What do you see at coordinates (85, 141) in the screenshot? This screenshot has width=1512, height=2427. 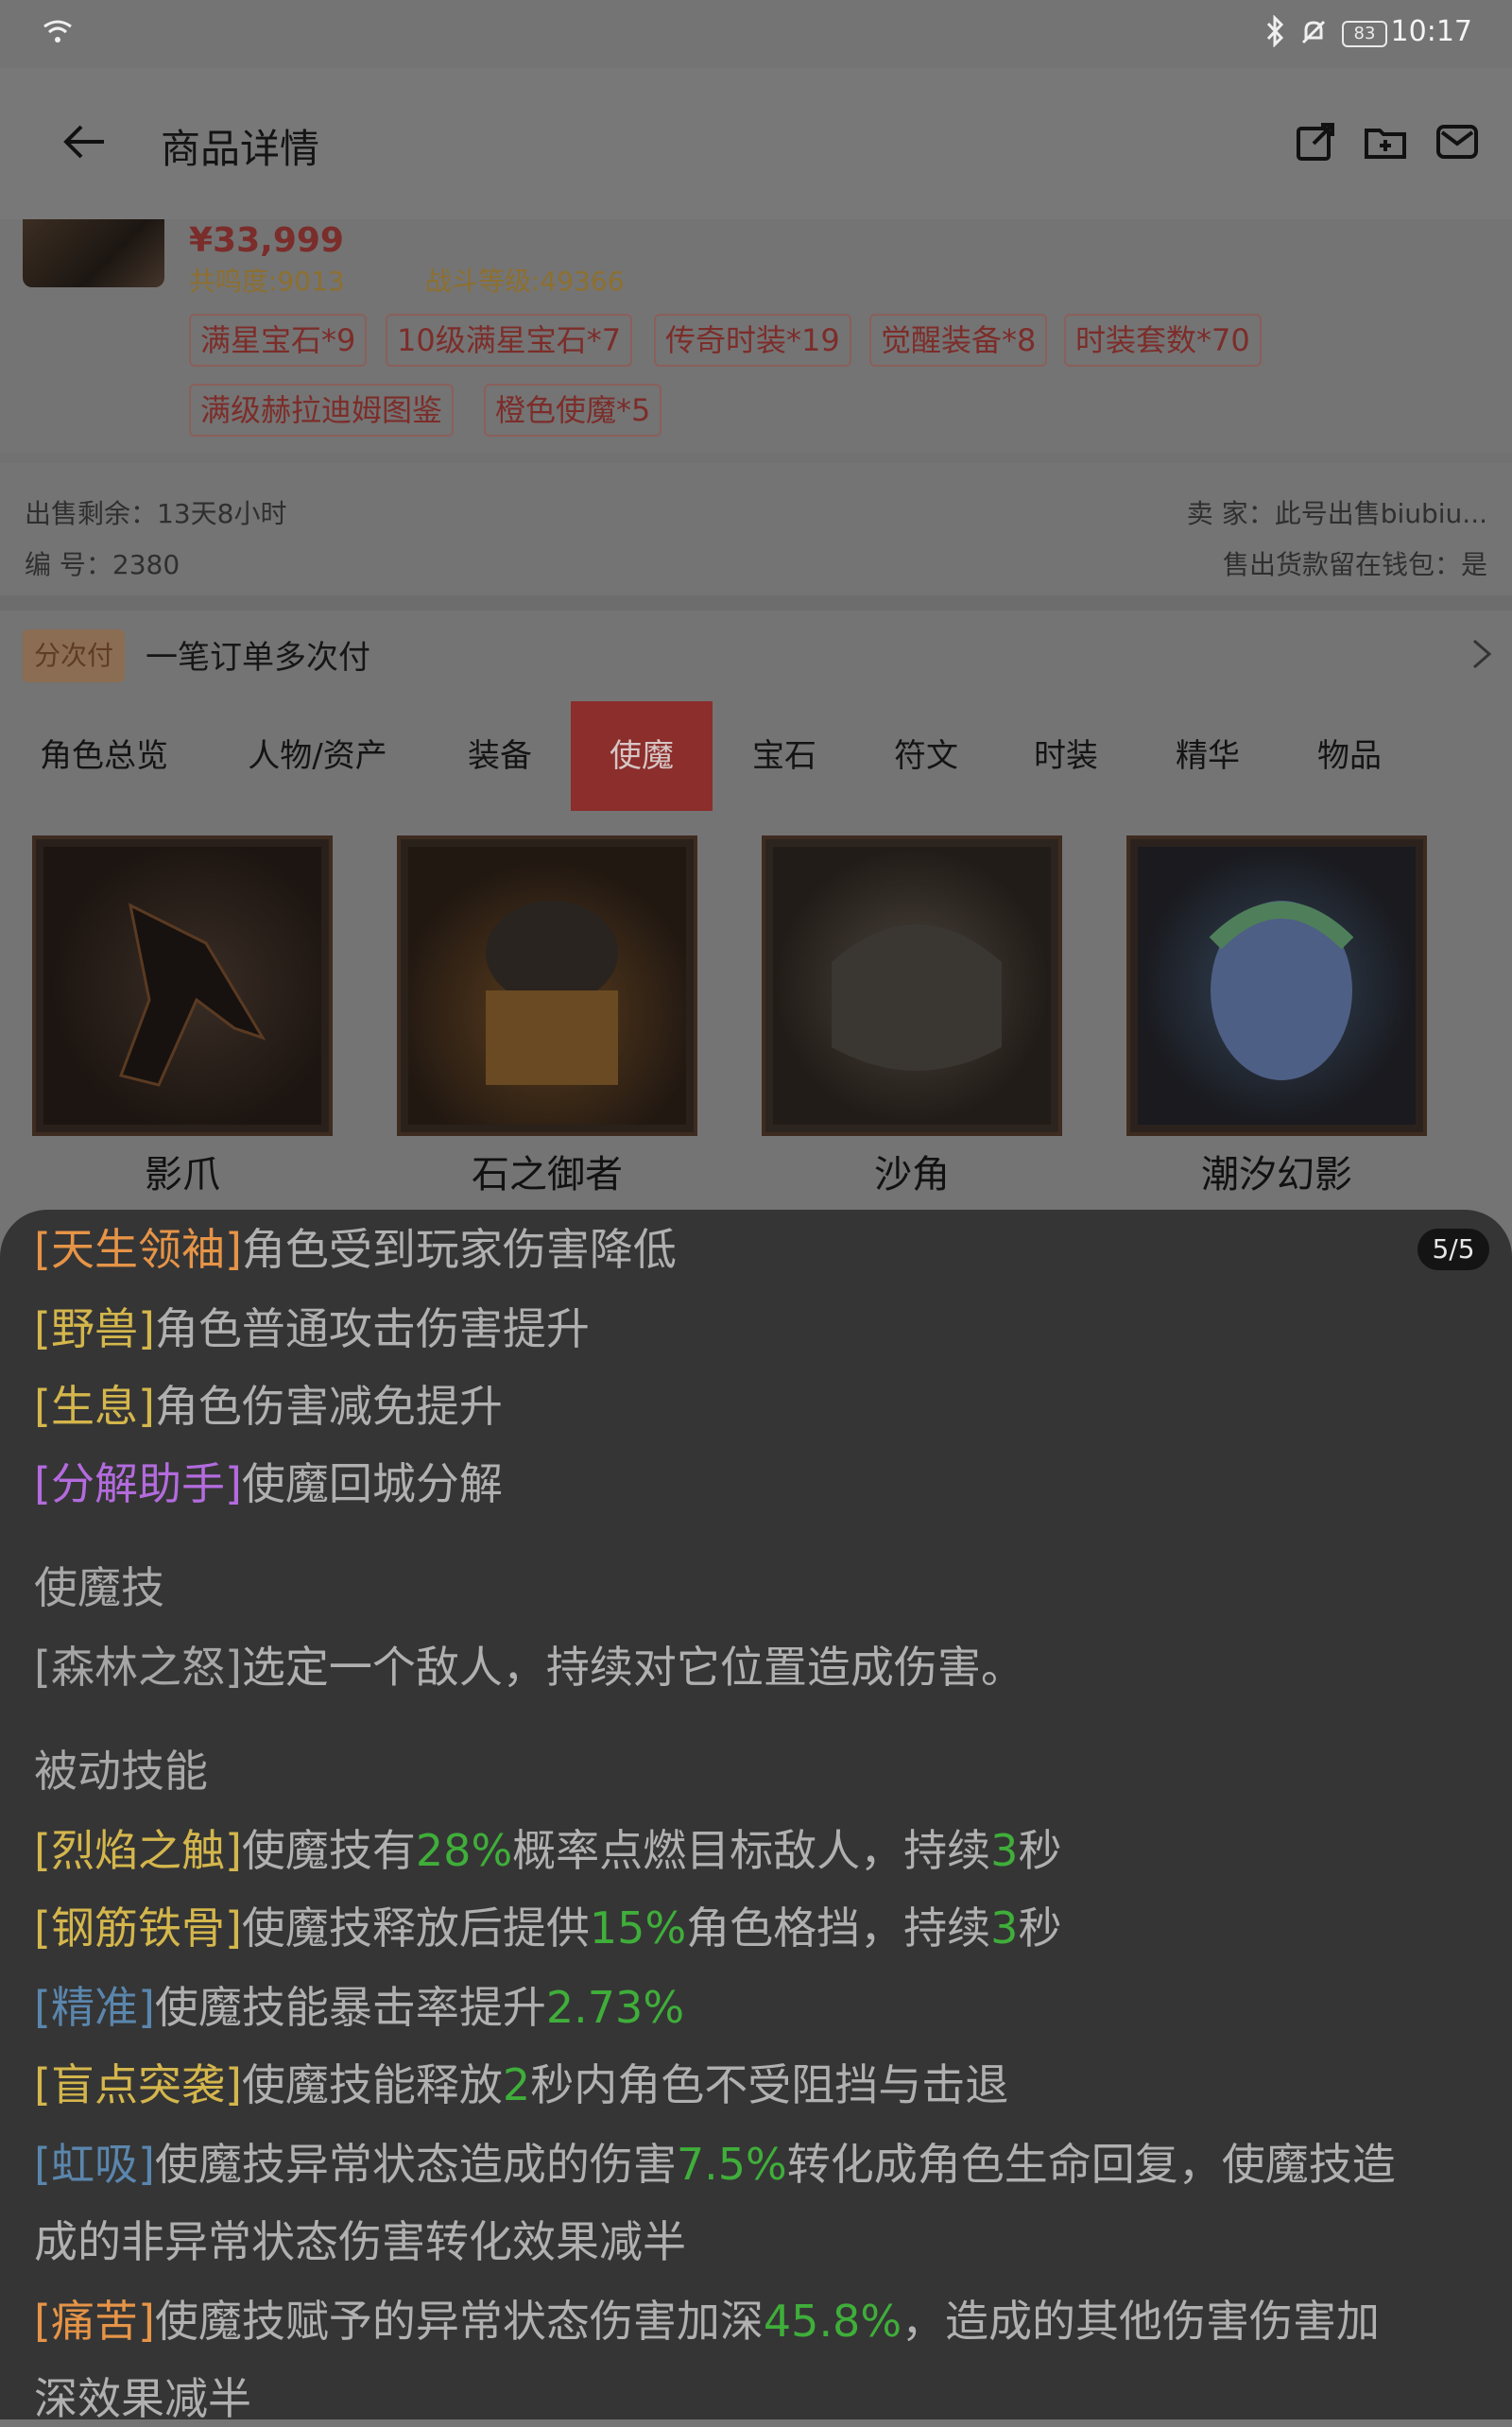 I see `back-arrow-icon` at bounding box center [85, 141].